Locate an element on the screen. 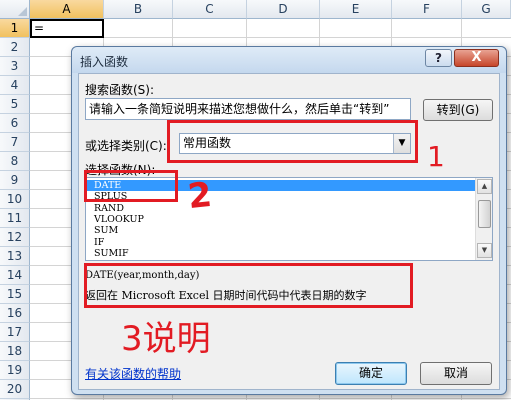 Image resolution: width=511 pixels, height=400 pixels. cell-a1-content: = is located at coordinates (39, 28).